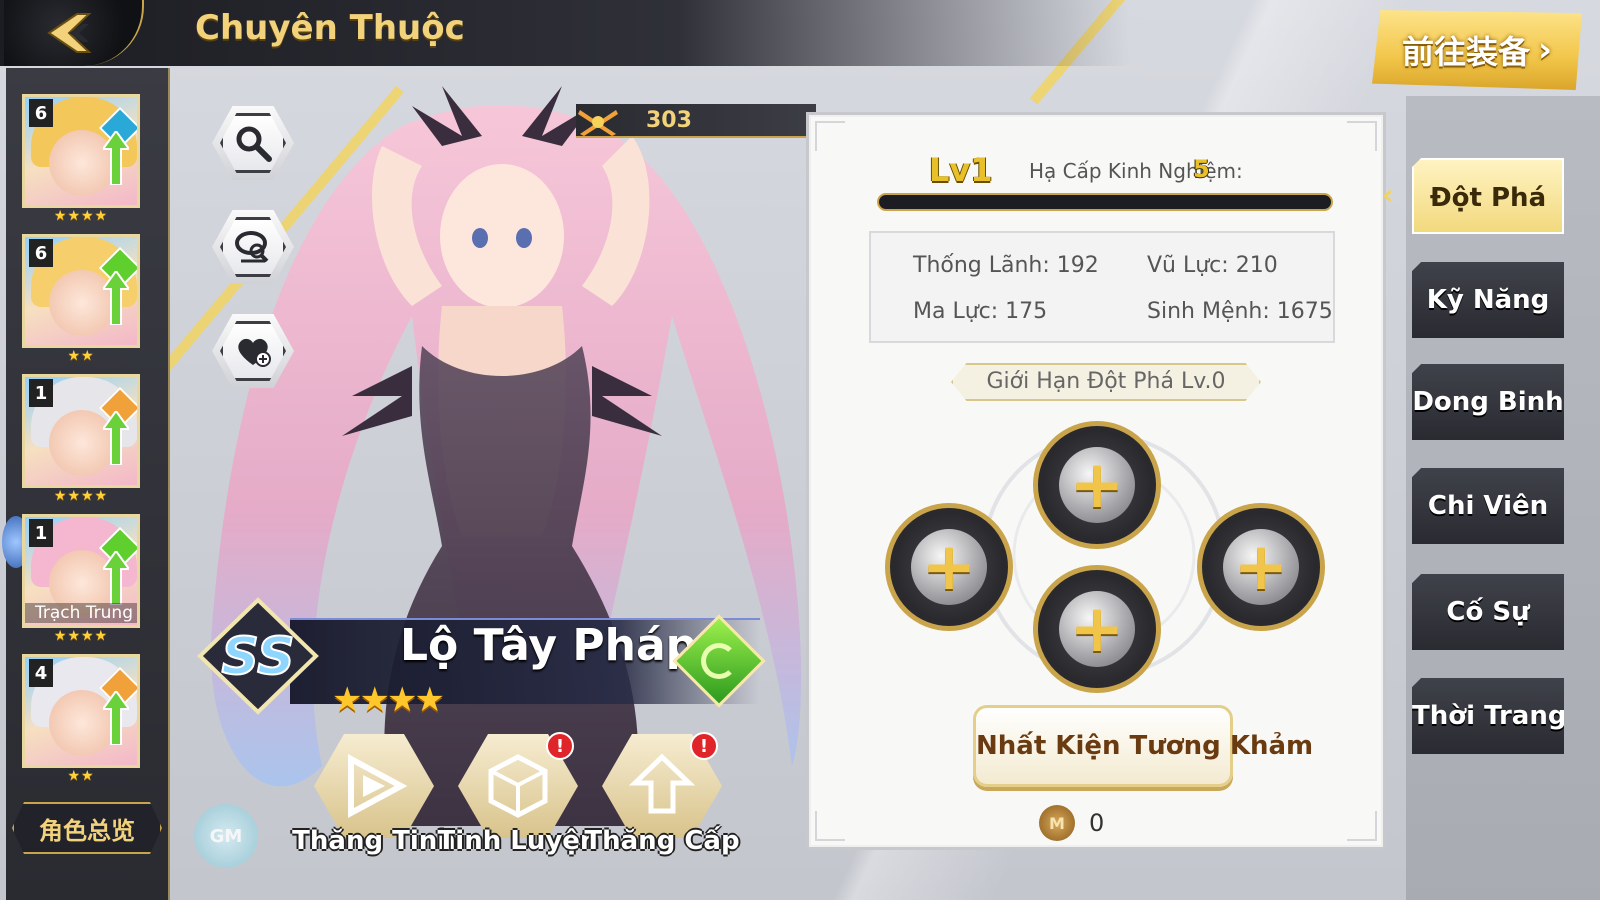 The image size is (1600, 900). I want to click on chevron-right-icon: ›, so click(1545, 50).